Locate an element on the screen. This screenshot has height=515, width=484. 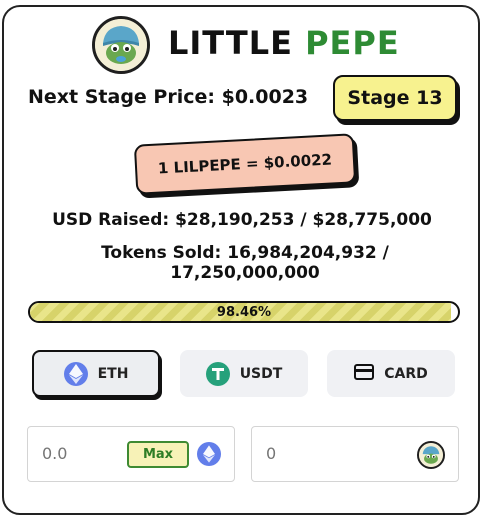
pay-amount-box: Max is located at coordinates (131, 454).